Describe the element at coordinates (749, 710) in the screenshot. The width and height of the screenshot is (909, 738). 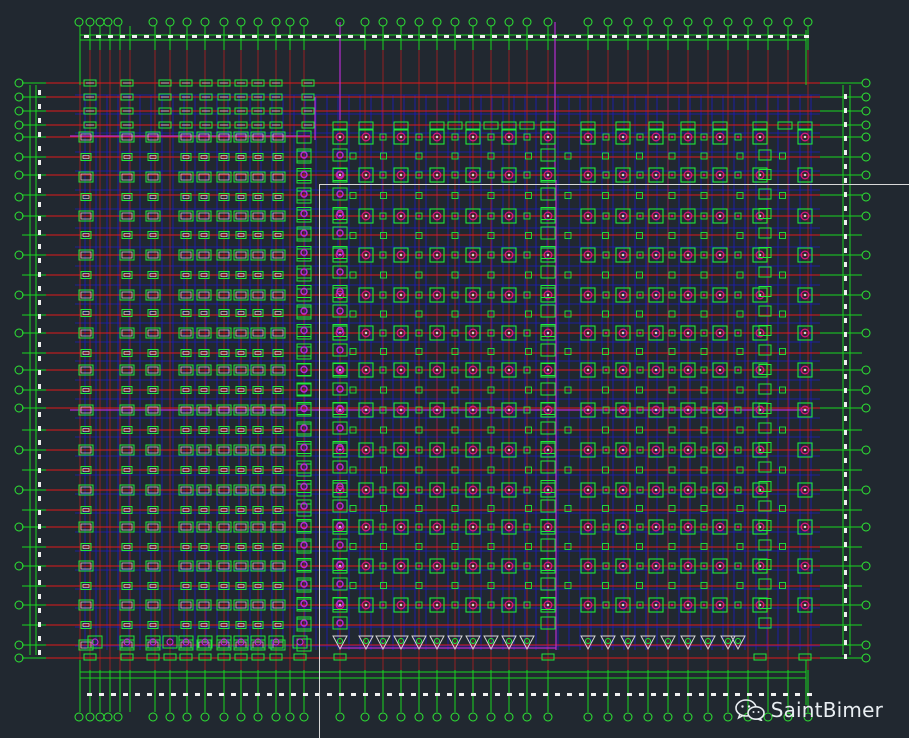
I see `wechat-icon` at that location.